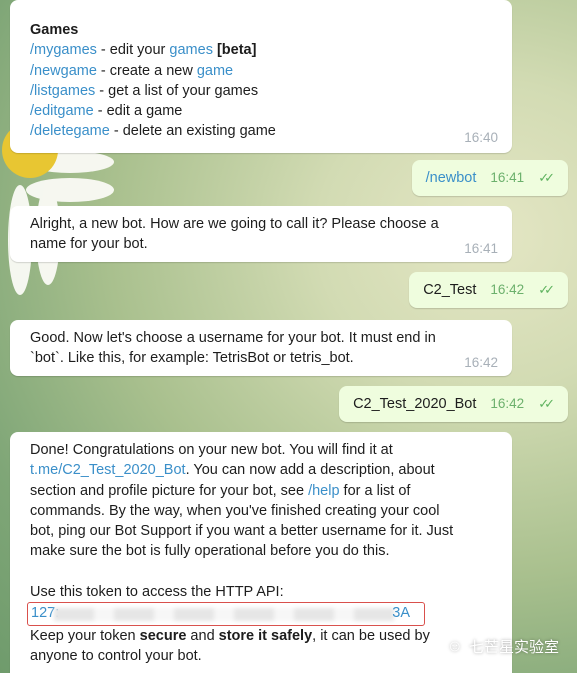 The height and width of the screenshot is (673, 577). What do you see at coordinates (116, 656) in the screenshot?
I see `text: anyone to control your bot.` at bounding box center [116, 656].